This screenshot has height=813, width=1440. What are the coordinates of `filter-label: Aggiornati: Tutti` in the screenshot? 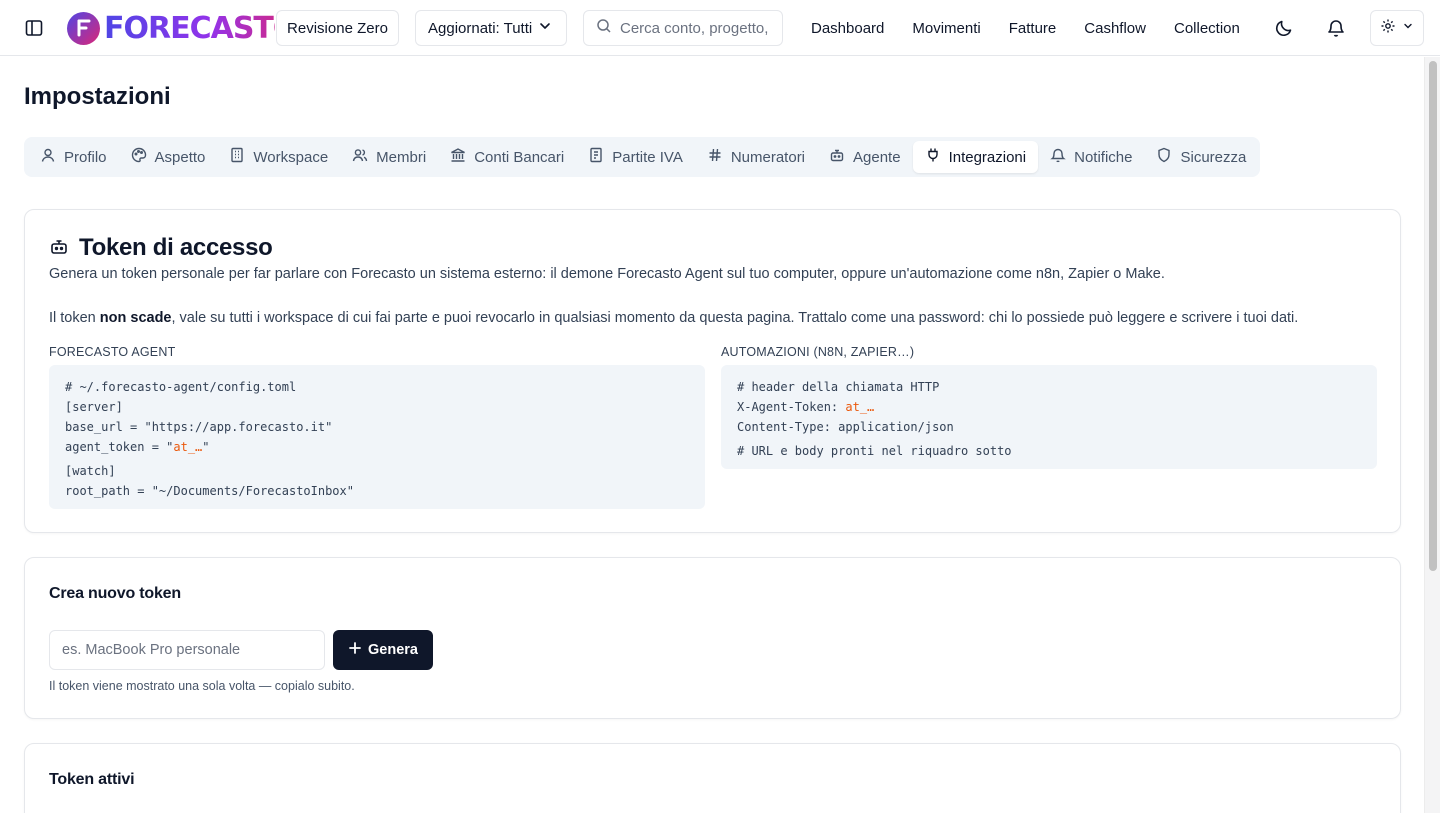 It's located at (480, 28).